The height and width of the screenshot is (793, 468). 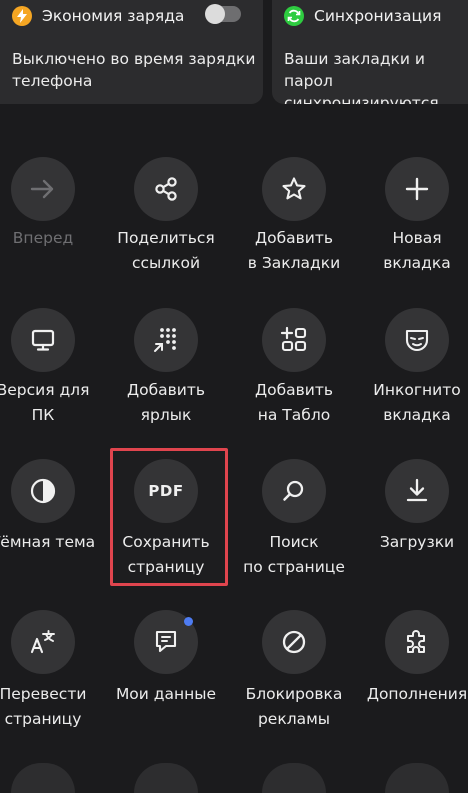 I want to click on tablo-grid-icon, so click(x=294, y=340).